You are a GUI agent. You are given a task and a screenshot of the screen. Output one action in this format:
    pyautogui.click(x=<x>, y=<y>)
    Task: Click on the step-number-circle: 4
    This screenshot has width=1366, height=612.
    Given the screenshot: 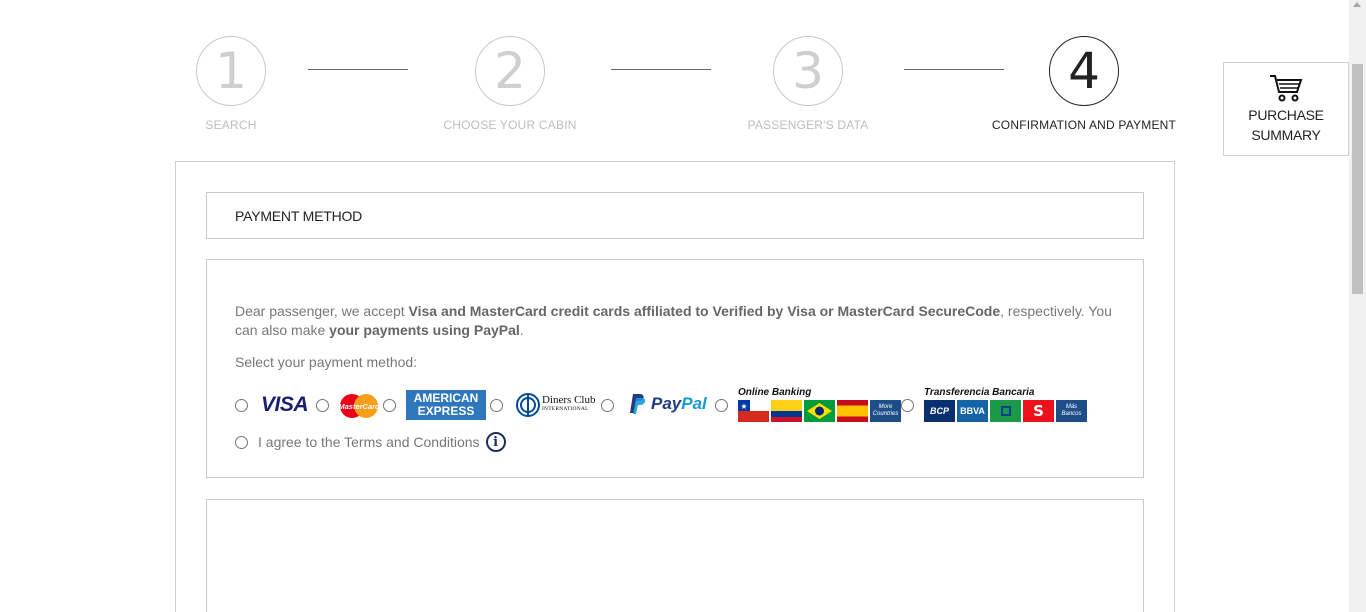 What is the action you would take?
    pyautogui.click(x=1084, y=71)
    